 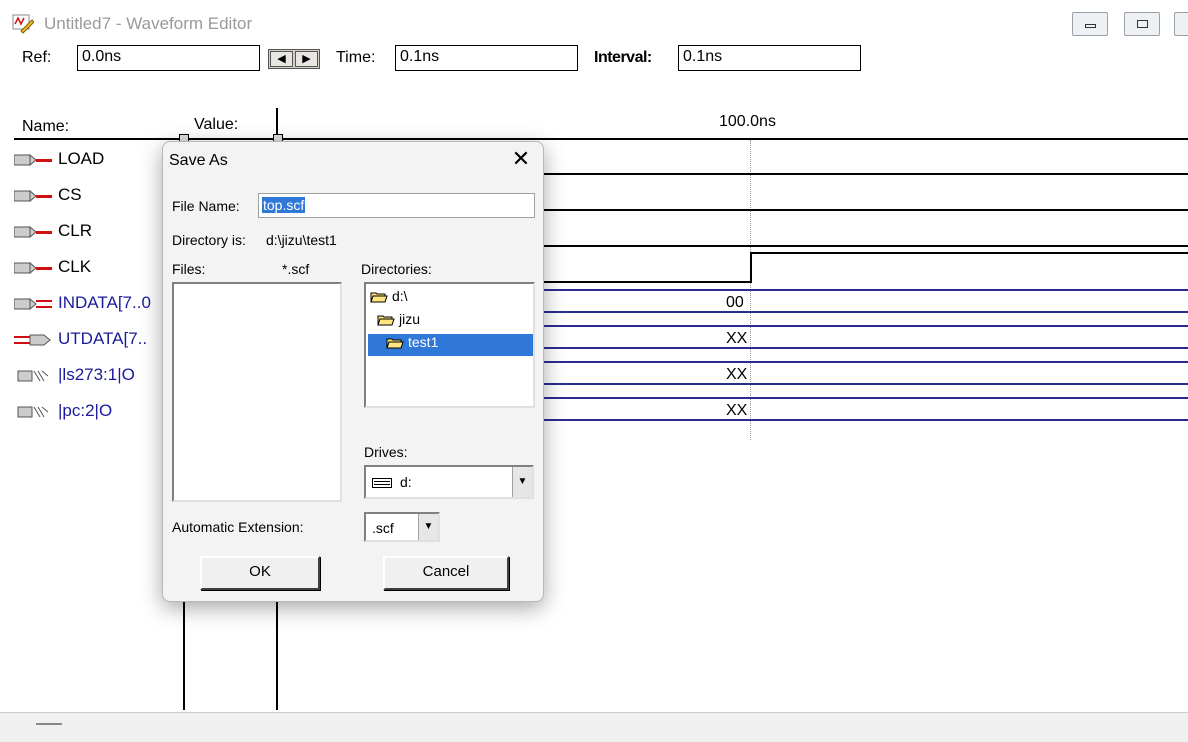 I want to click on signal-row-clr: CLR, so click(x=94, y=232).